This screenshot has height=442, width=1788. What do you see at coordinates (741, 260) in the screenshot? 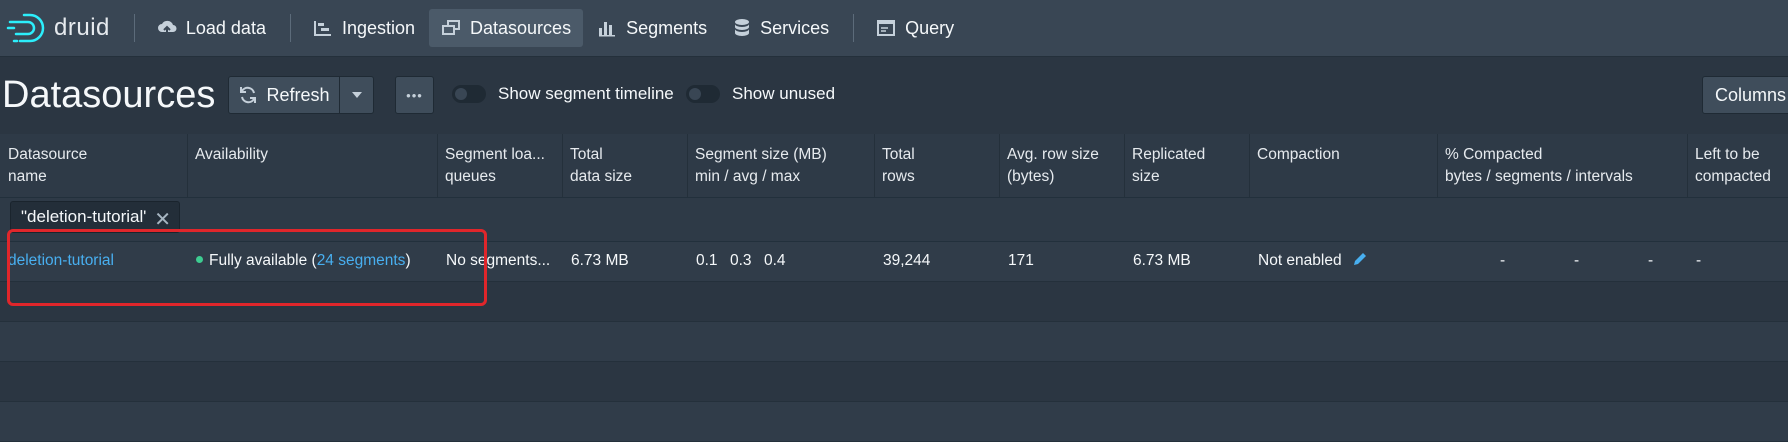
I see `segment-avg-cell: 0.3` at bounding box center [741, 260].